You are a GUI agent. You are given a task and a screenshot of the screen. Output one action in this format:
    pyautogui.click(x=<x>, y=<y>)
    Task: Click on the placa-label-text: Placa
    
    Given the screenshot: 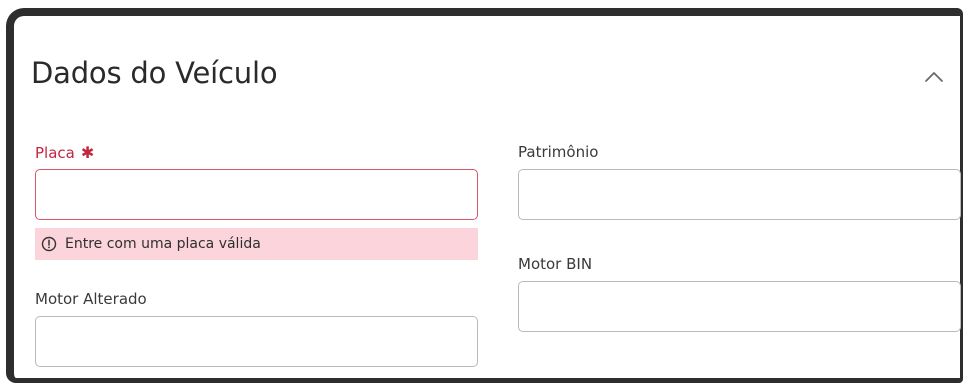 What is the action you would take?
    pyautogui.click(x=55, y=153)
    